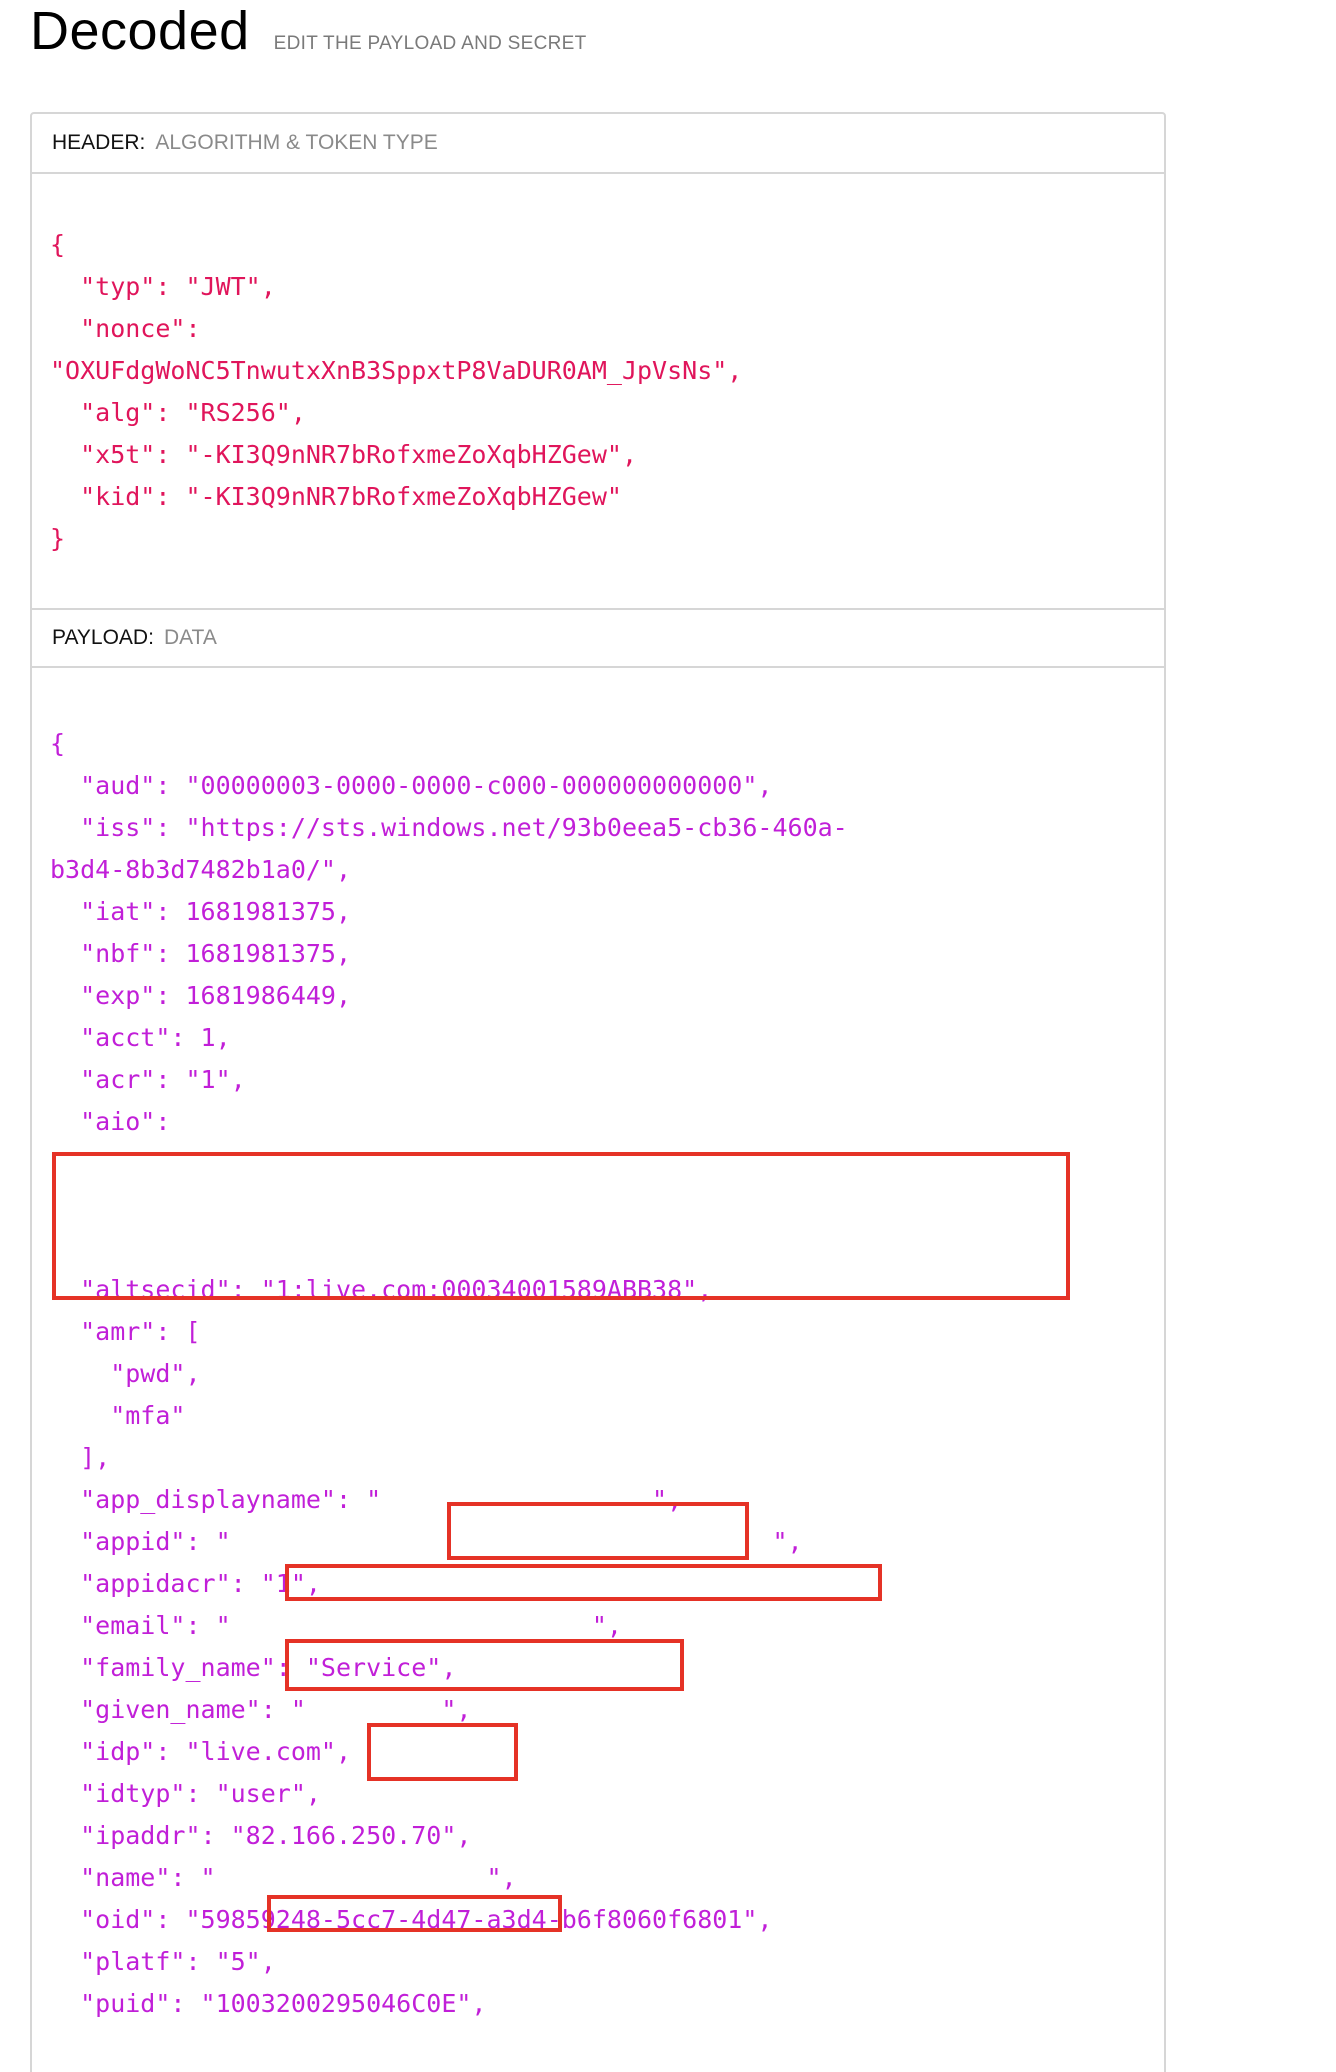 The image size is (1336, 2072). What do you see at coordinates (561, 1226) in the screenshot?
I see `redaction-box-aio` at bounding box center [561, 1226].